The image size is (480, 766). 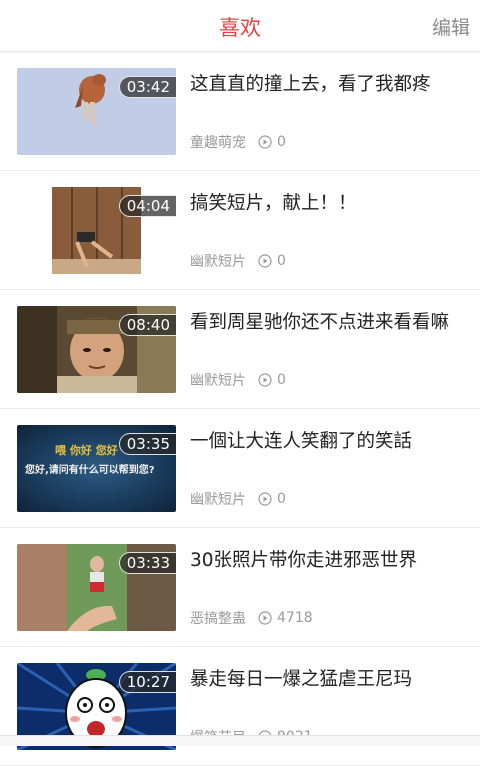 What do you see at coordinates (295, 618) in the screenshot?
I see `play-count: 4718` at bounding box center [295, 618].